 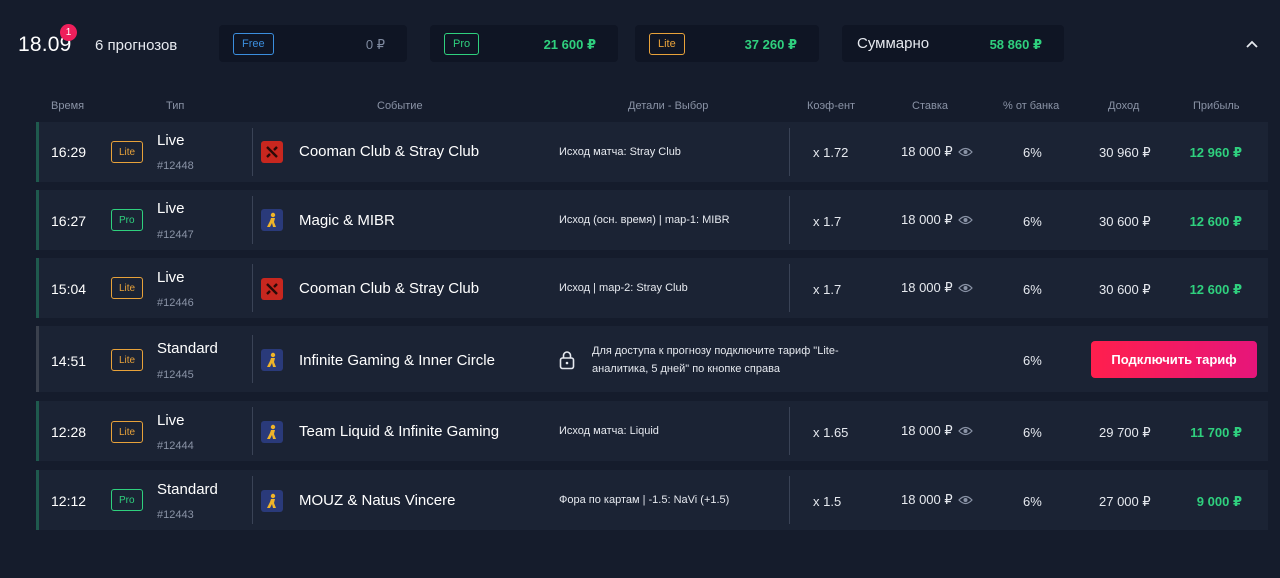 I want to click on col-header-coef: Коэф-ент, so click(x=831, y=106).